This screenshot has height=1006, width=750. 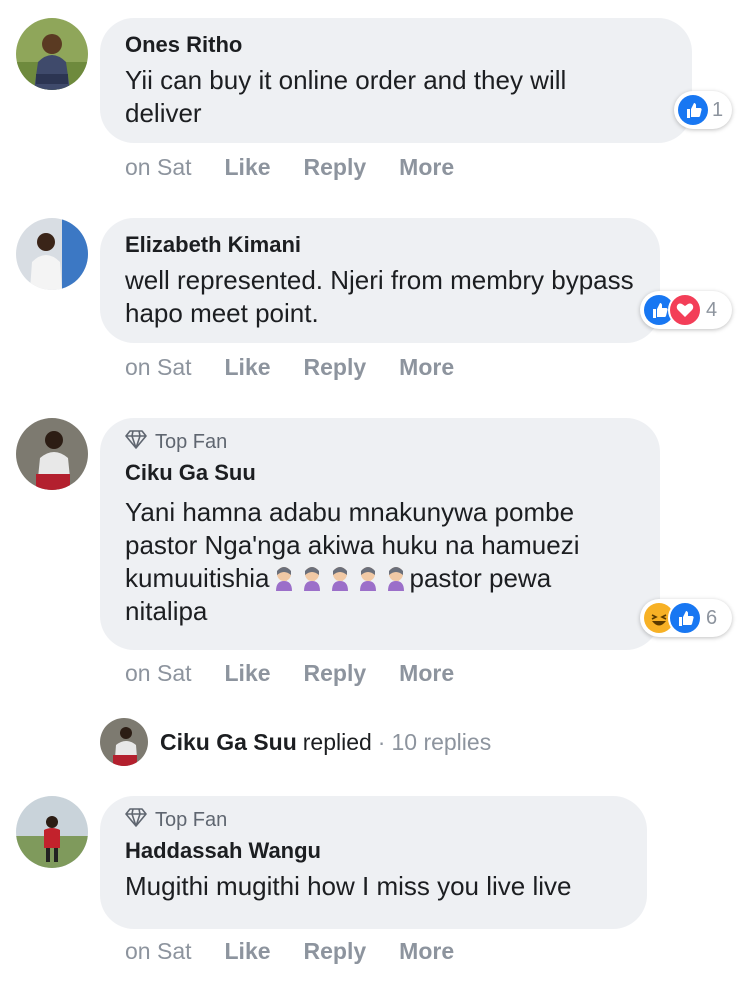 I want to click on reaction-summary: 1, so click(x=703, y=110).